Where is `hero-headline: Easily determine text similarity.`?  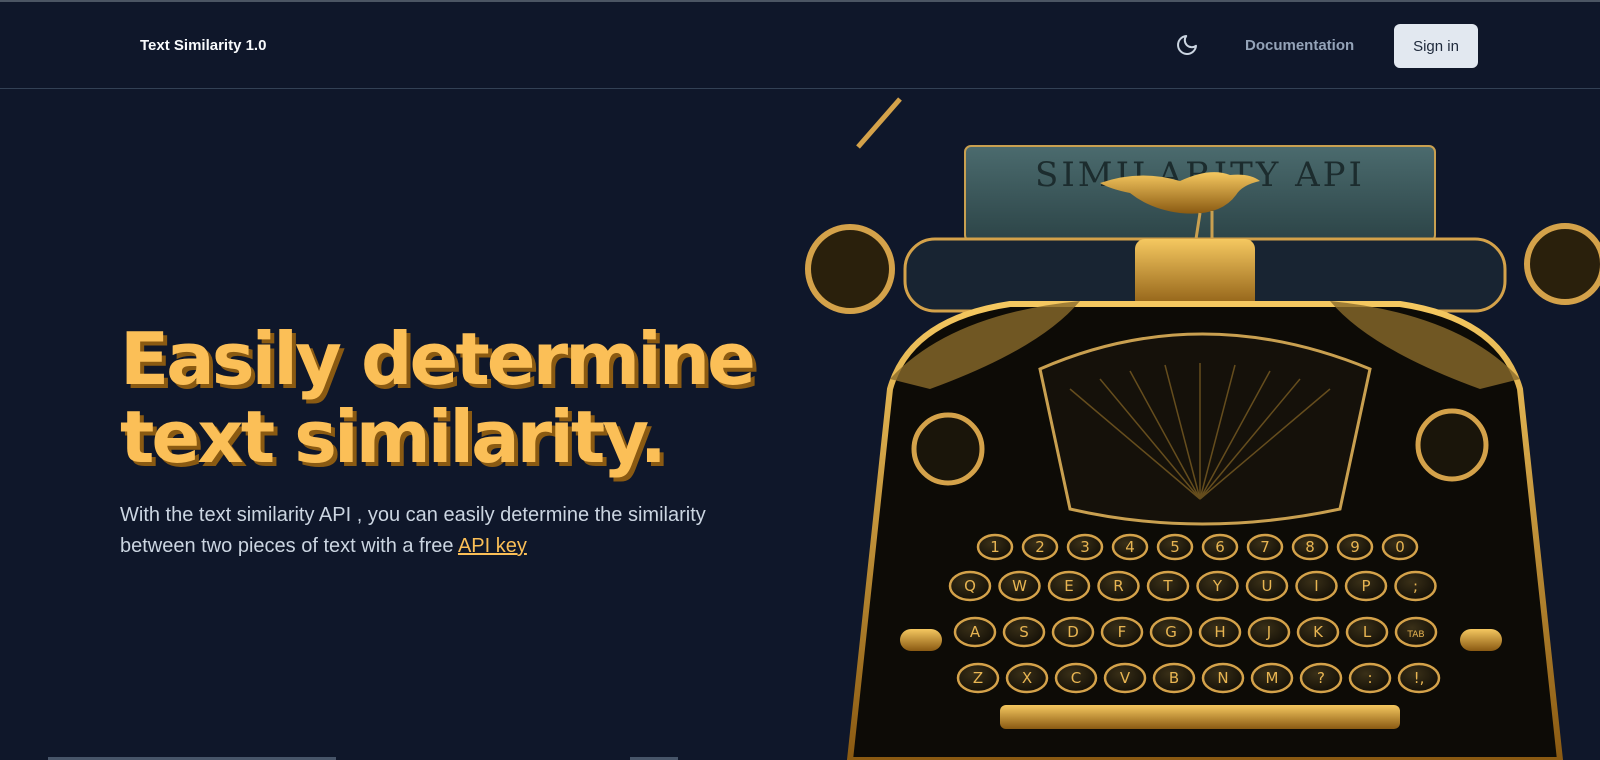 hero-headline: Easily determine text similarity. is located at coordinates (438, 398).